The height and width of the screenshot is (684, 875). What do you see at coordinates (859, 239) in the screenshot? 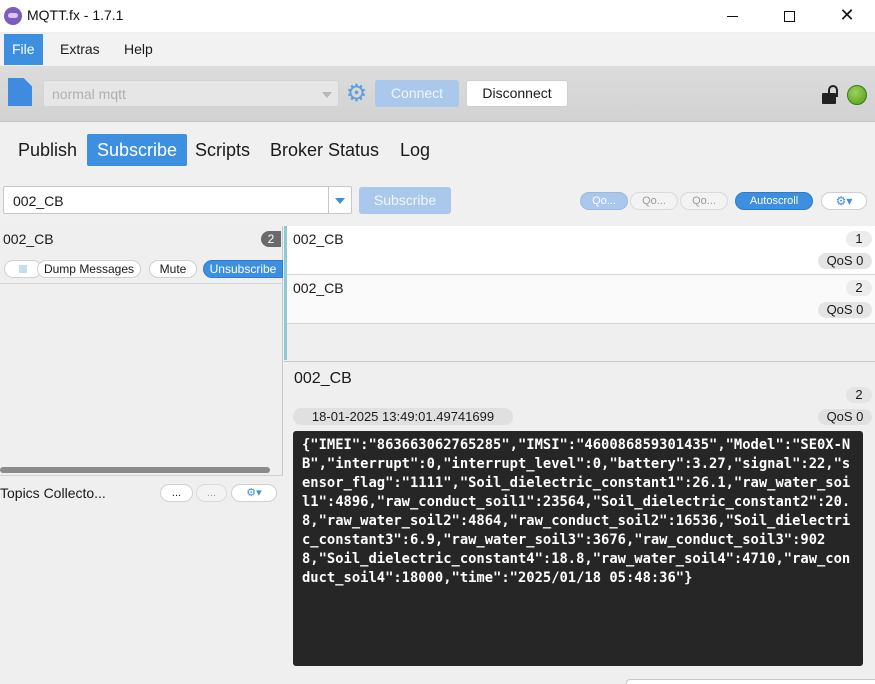
I see `message-number: 1` at bounding box center [859, 239].